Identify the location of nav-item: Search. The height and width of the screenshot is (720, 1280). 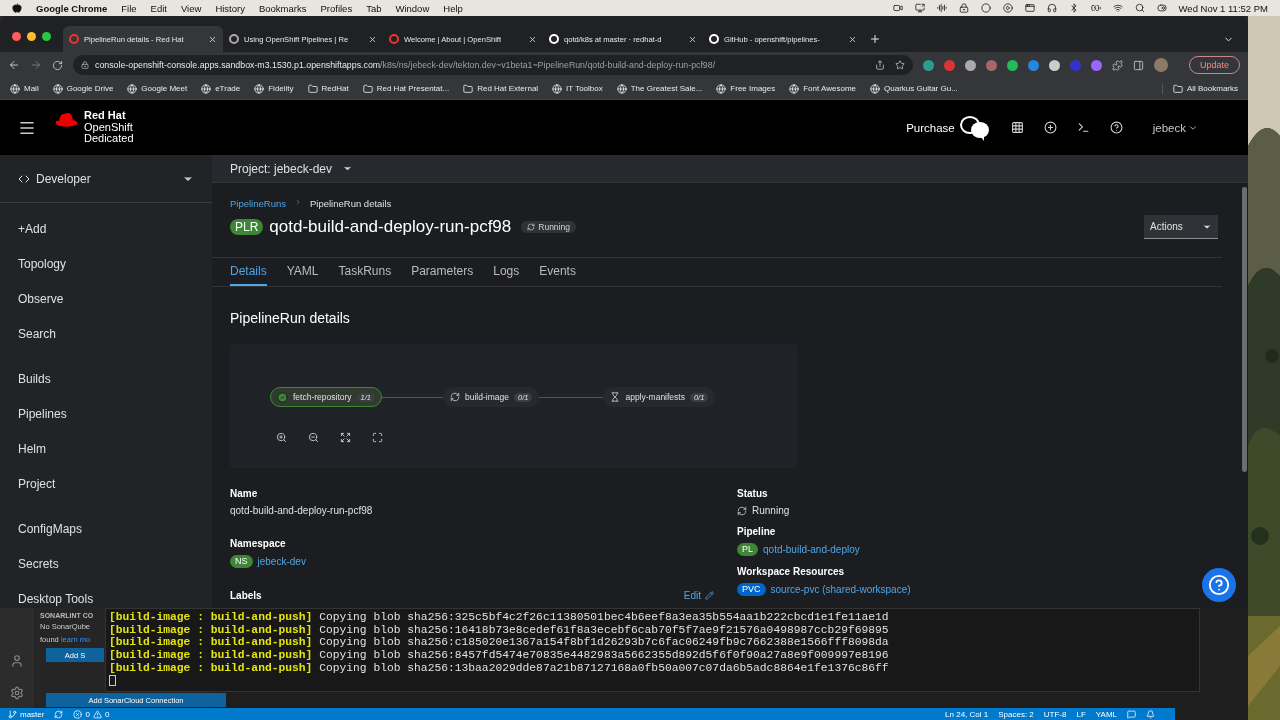
(106, 333).